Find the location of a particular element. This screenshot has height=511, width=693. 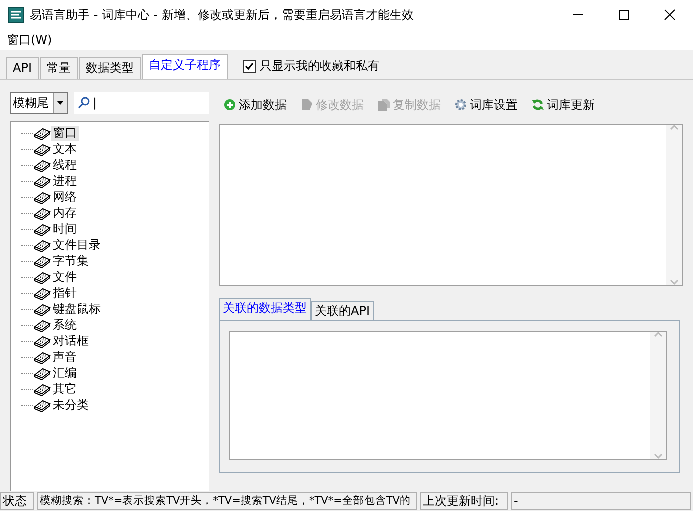

settings-icon is located at coordinates (461, 105).